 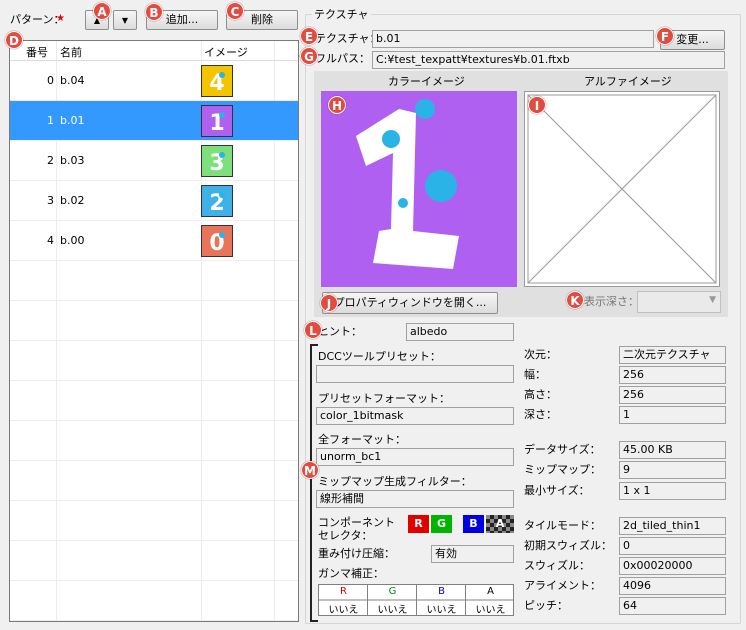 I want to click on display-depth-label: 表示深さ：, so click(x=611, y=301).